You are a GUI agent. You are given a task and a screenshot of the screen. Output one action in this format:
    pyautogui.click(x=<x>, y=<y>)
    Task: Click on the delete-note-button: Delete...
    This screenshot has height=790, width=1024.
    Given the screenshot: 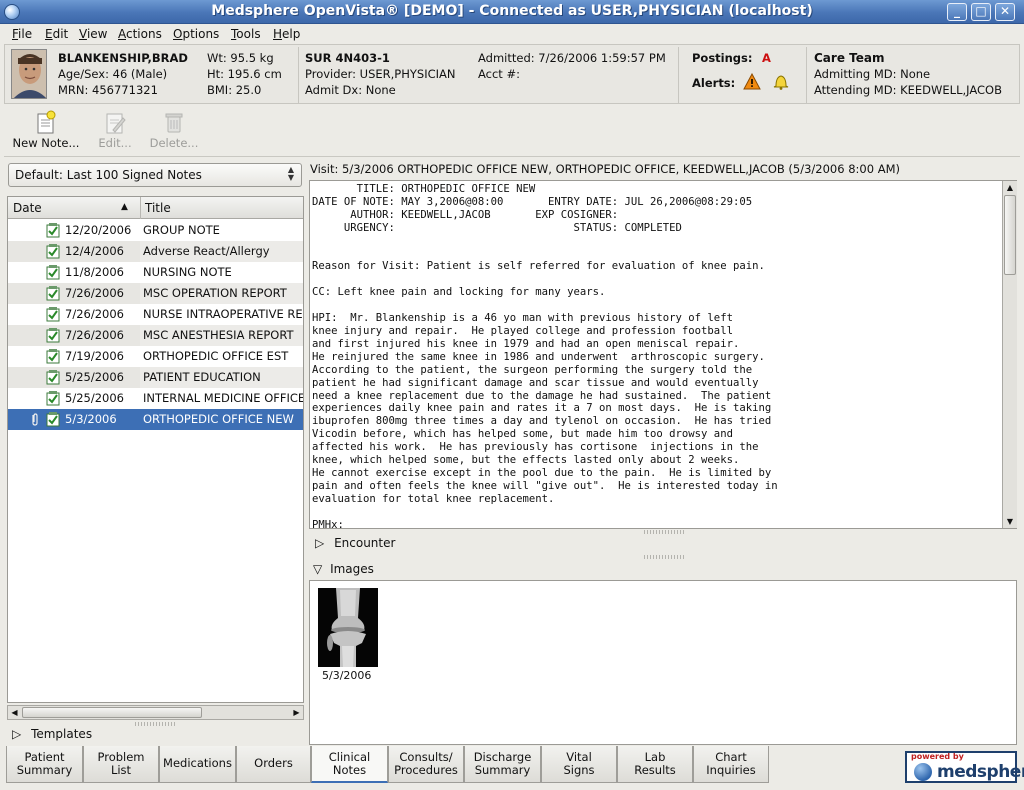 What is the action you would take?
    pyautogui.click(x=174, y=130)
    